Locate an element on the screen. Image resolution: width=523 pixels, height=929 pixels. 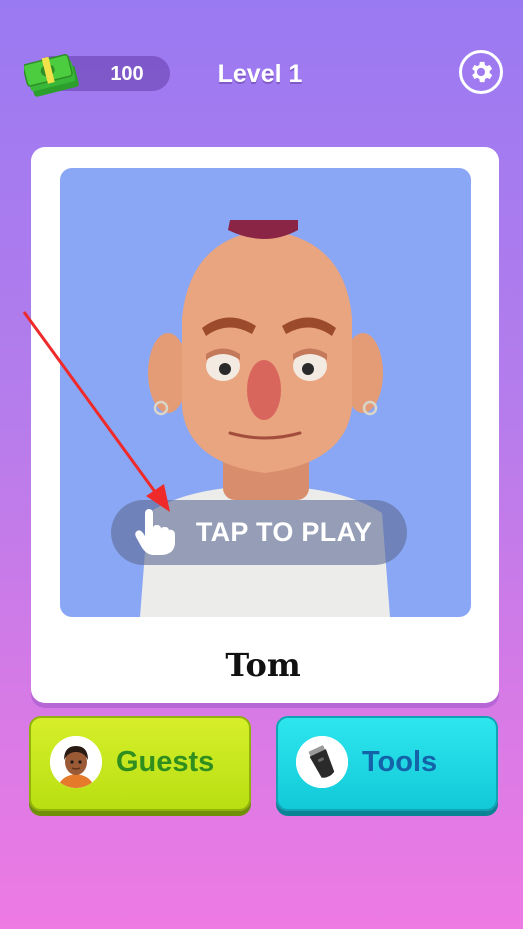
tap-to-play-label: TAP TO PLAY is located at coordinates (284, 532).